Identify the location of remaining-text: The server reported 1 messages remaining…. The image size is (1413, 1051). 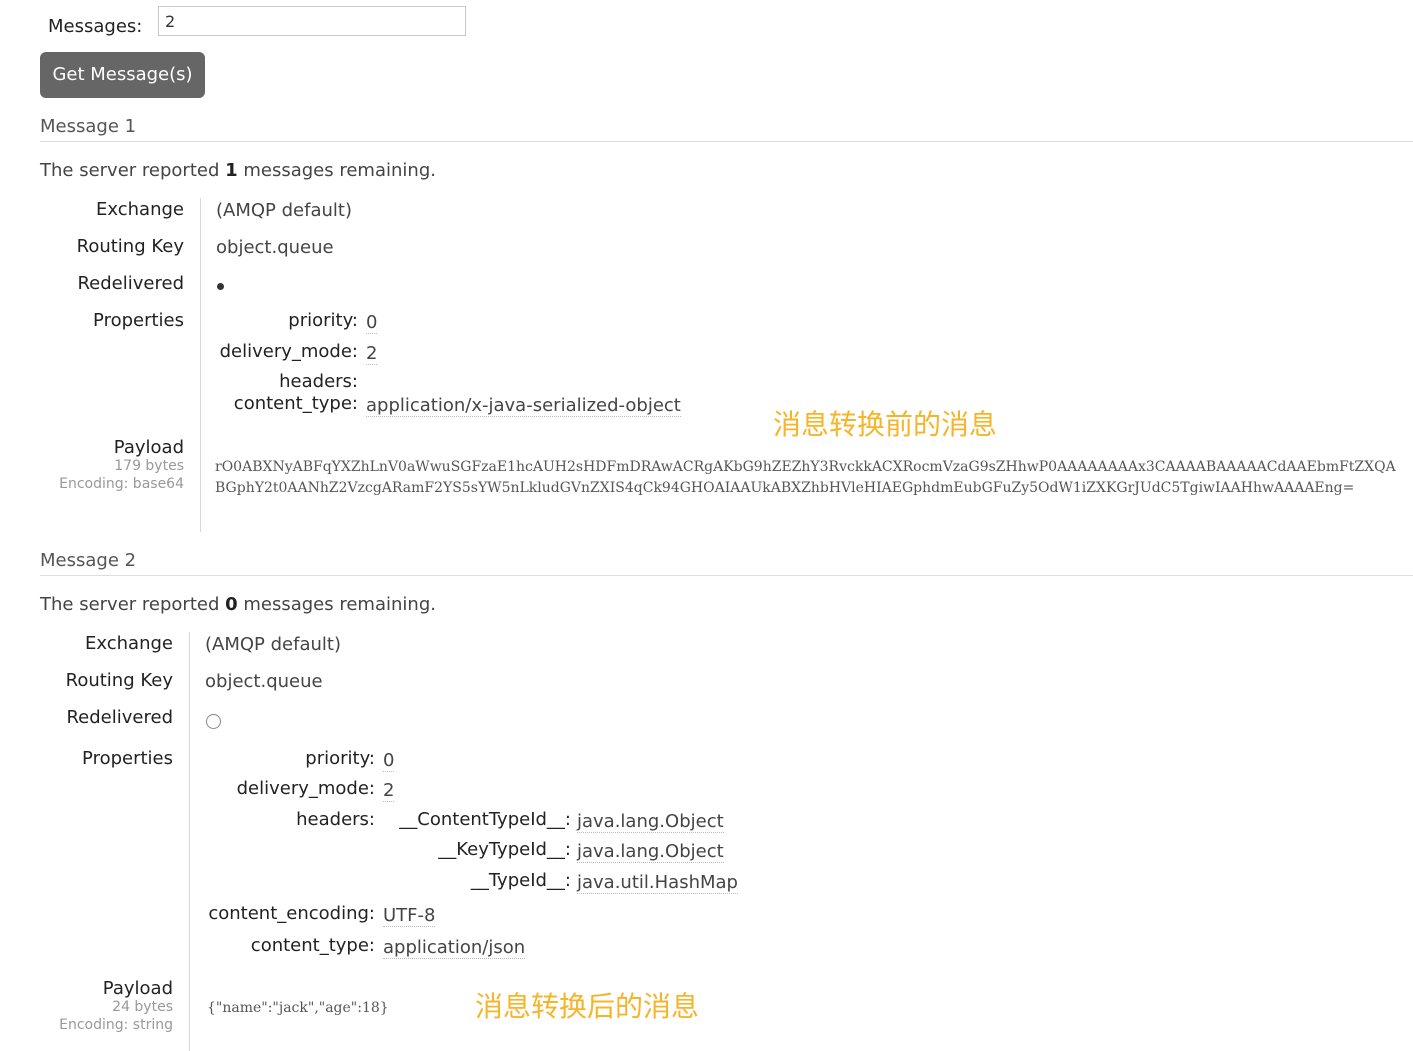
(238, 170).